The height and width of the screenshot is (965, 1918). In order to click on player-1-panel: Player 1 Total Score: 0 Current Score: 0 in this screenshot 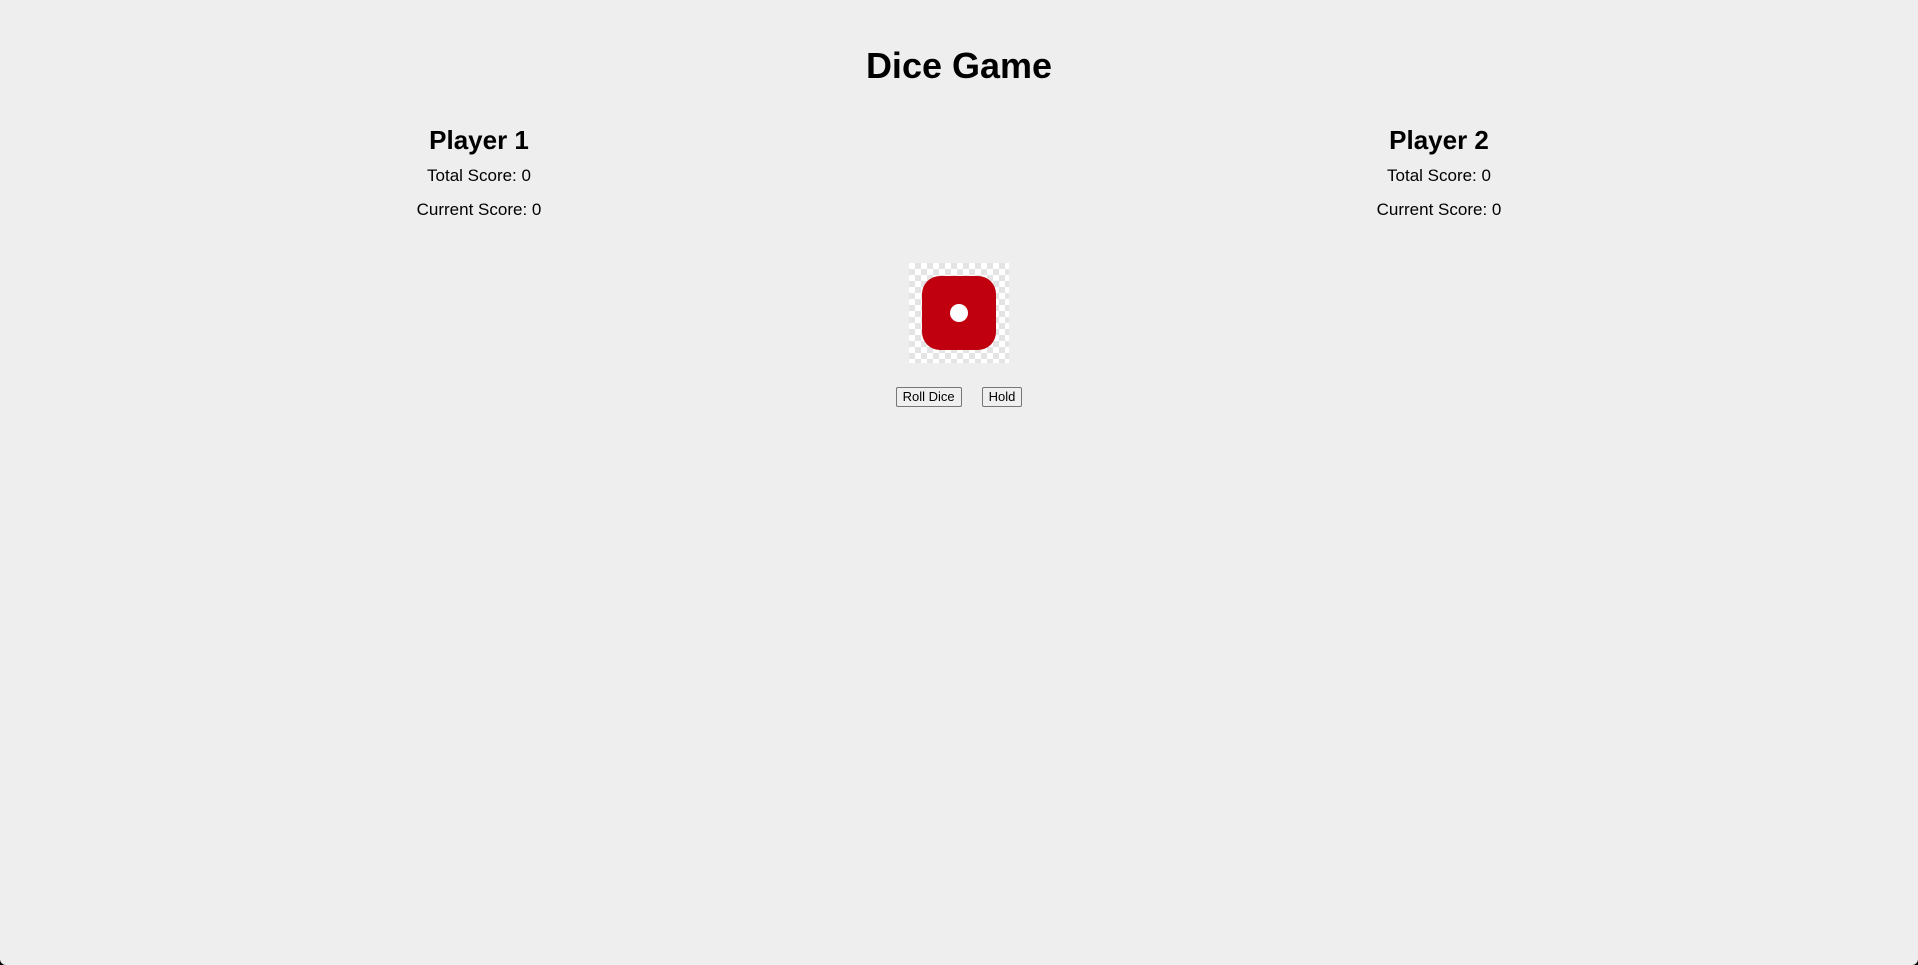, I will do `click(479, 172)`.